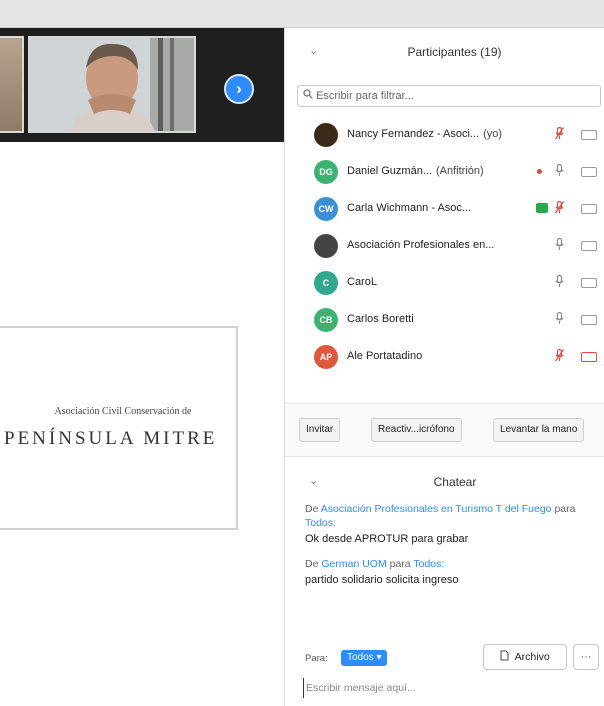  Describe the element at coordinates (444, 283) in the screenshot. I see `participant-row: C CaroL` at that location.